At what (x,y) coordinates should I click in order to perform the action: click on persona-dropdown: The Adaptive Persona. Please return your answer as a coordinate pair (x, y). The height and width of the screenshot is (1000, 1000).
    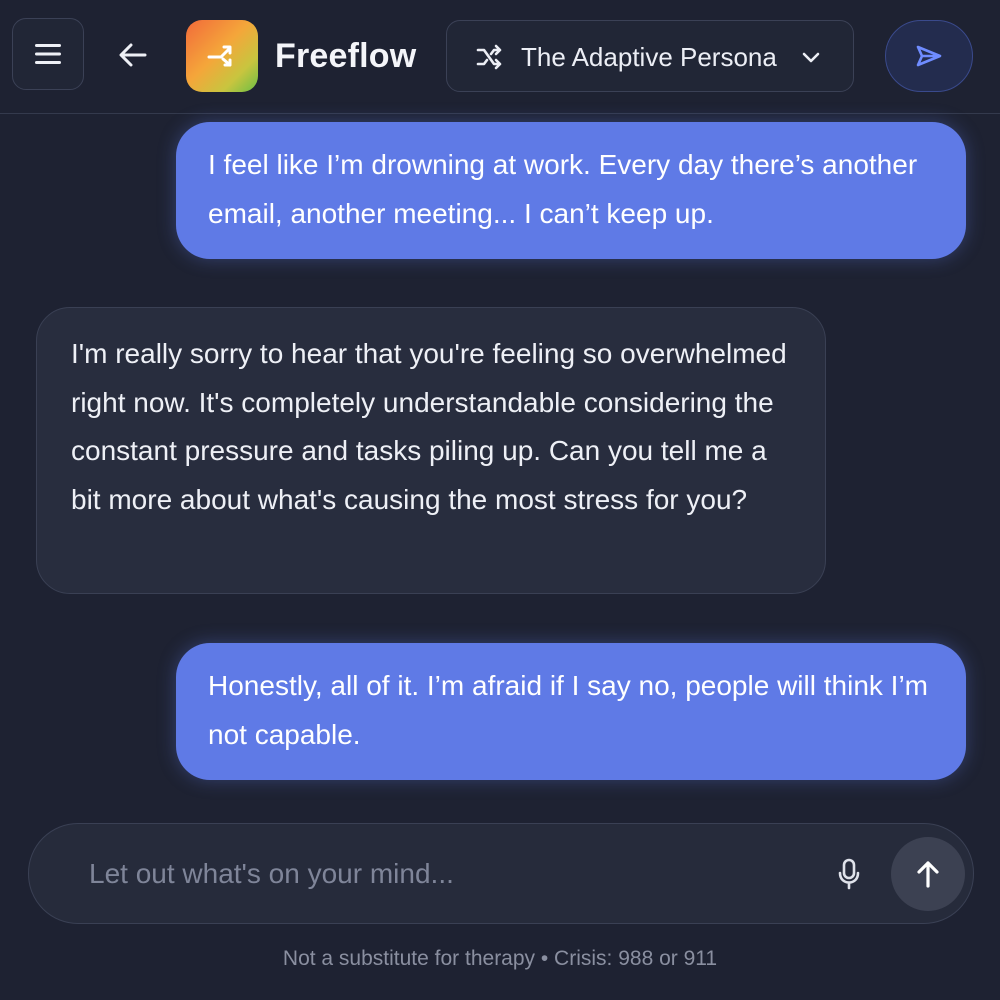
    Looking at the image, I should click on (650, 56).